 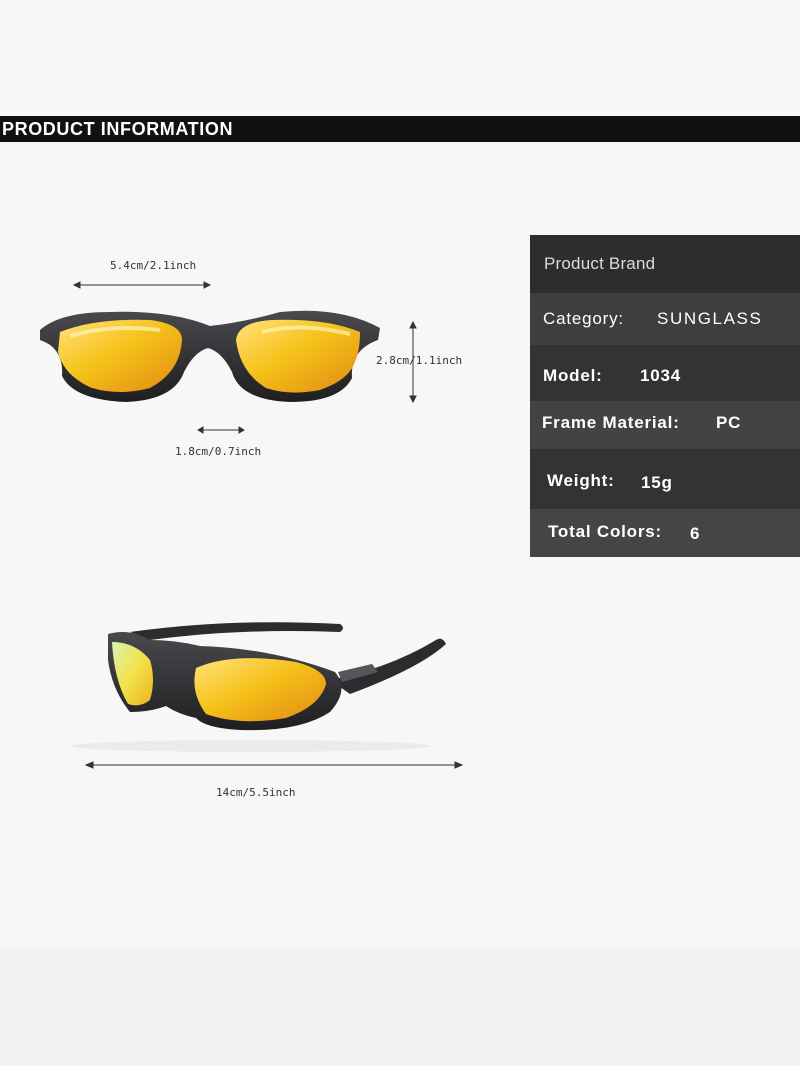 I want to click on temple-length-label: 14cm/5.5inch, so click(x=256, y=792).